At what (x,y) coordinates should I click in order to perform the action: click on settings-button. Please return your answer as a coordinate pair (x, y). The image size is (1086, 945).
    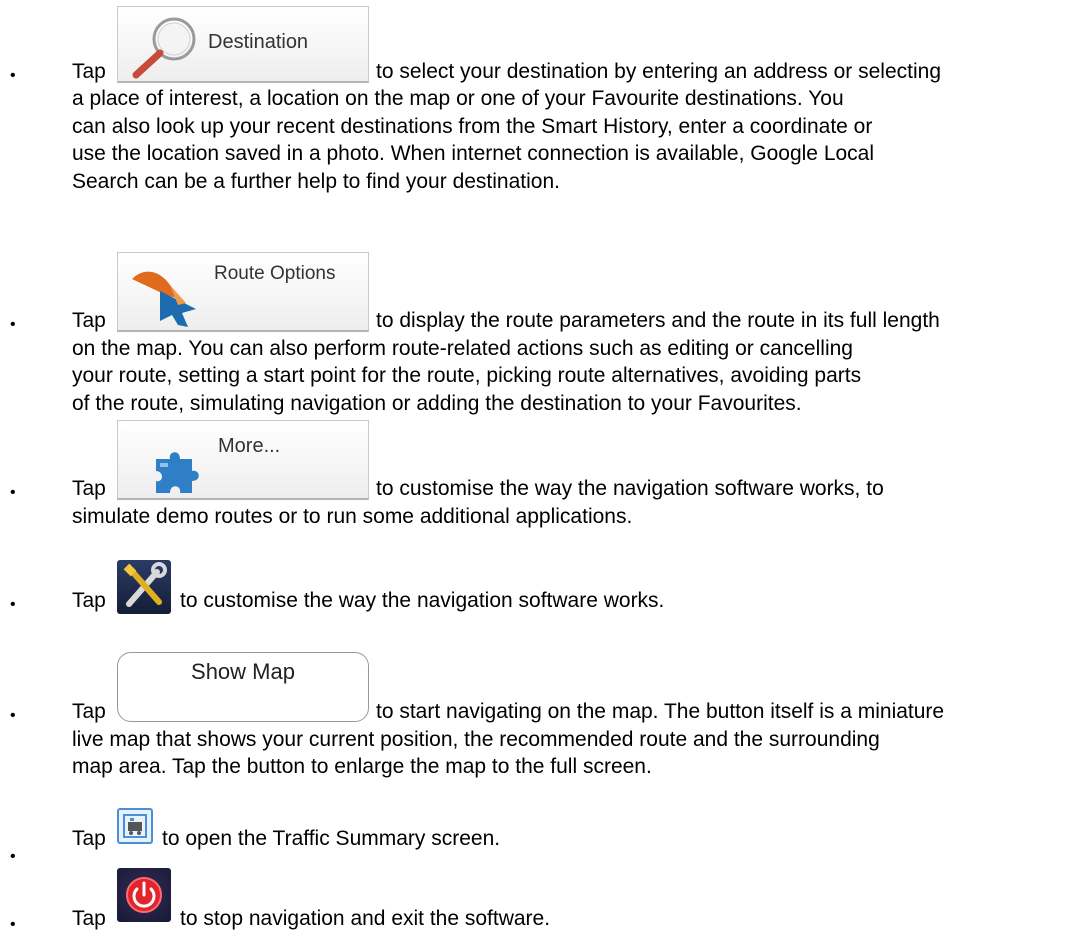
    Looking at the image, I should click on (144, 587).